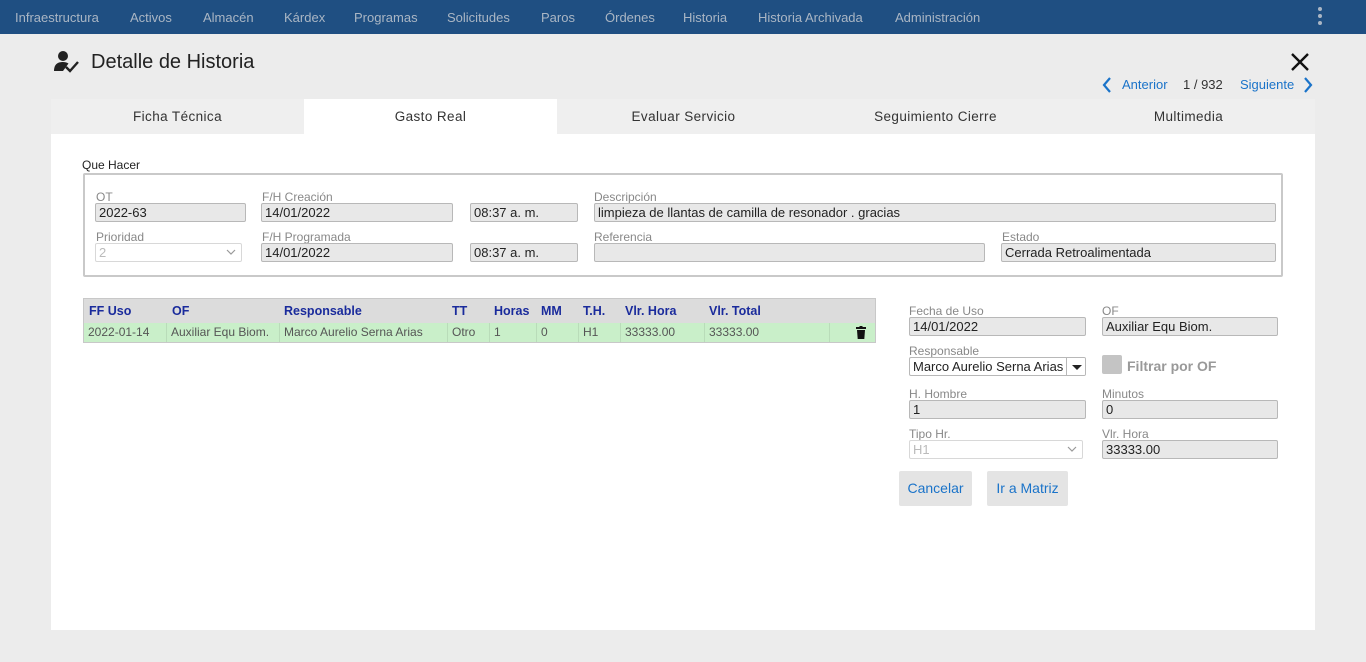 This screenshot has height=662, width=1366. I want to click on que-hacer-title: Que Hacer, so click(111, 165).